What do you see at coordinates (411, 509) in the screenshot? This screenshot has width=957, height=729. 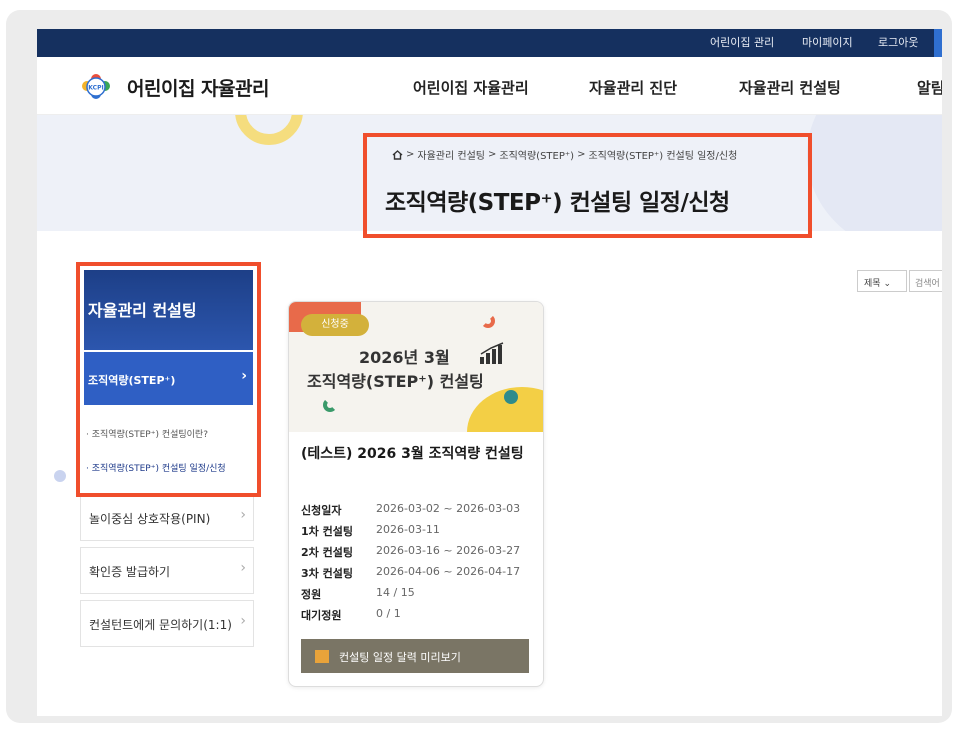 I see `detail-row: 신청일자 2026-03-02 ~ 2026-03-03` at bounding box center [411, 509].